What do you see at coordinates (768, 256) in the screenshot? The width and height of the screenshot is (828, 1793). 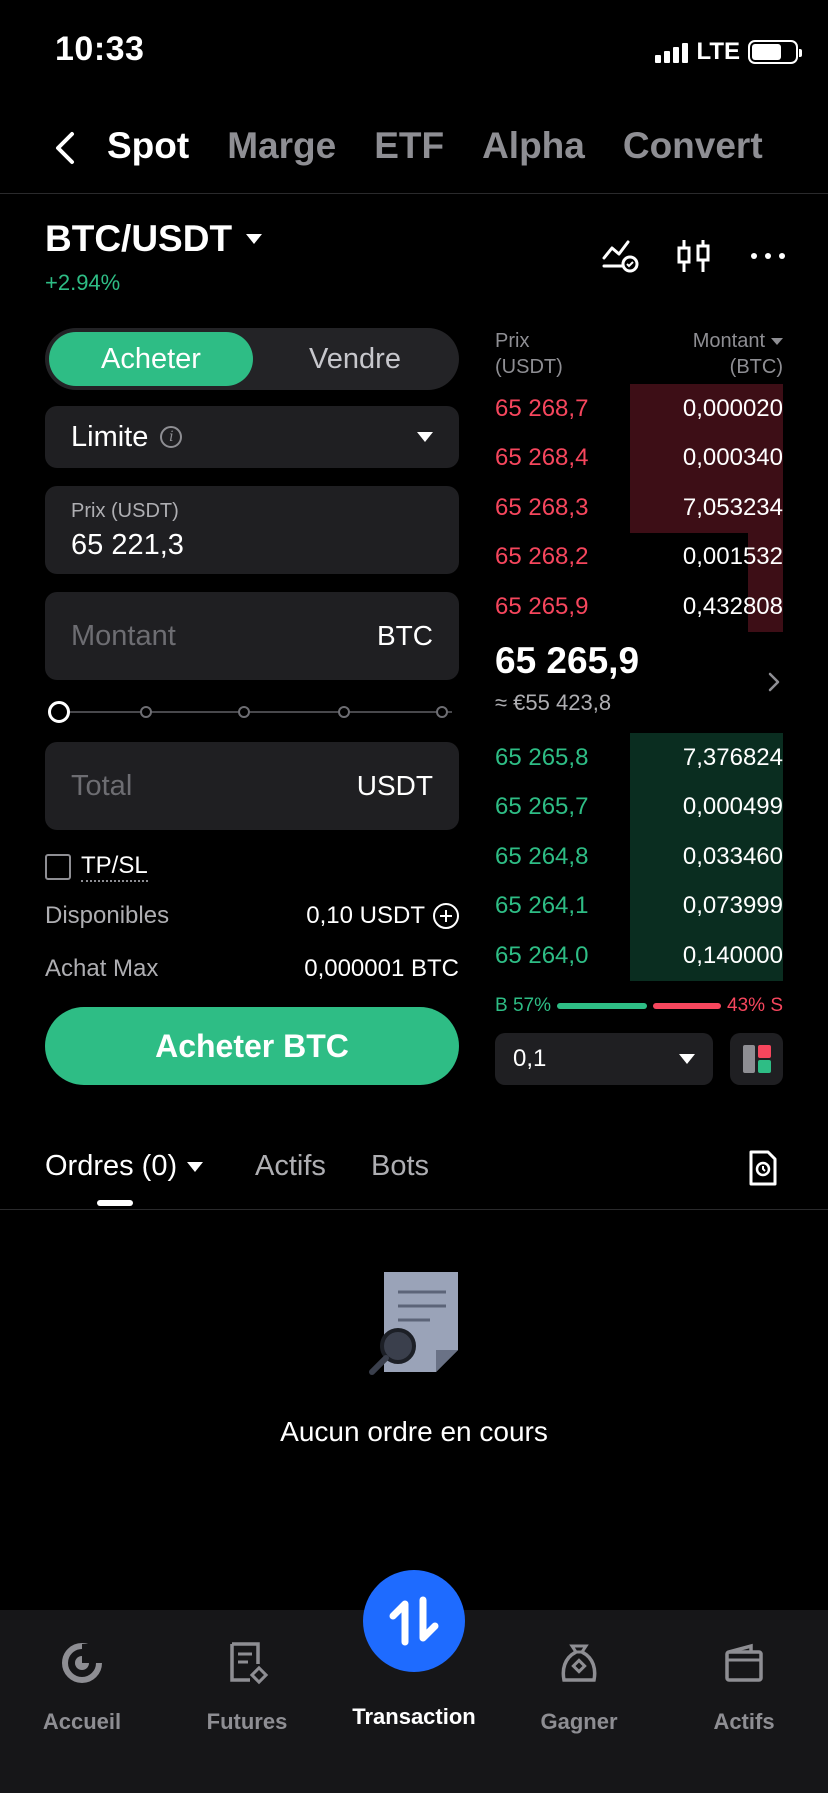 I see `more-icon` at bounding box center [768, 256].